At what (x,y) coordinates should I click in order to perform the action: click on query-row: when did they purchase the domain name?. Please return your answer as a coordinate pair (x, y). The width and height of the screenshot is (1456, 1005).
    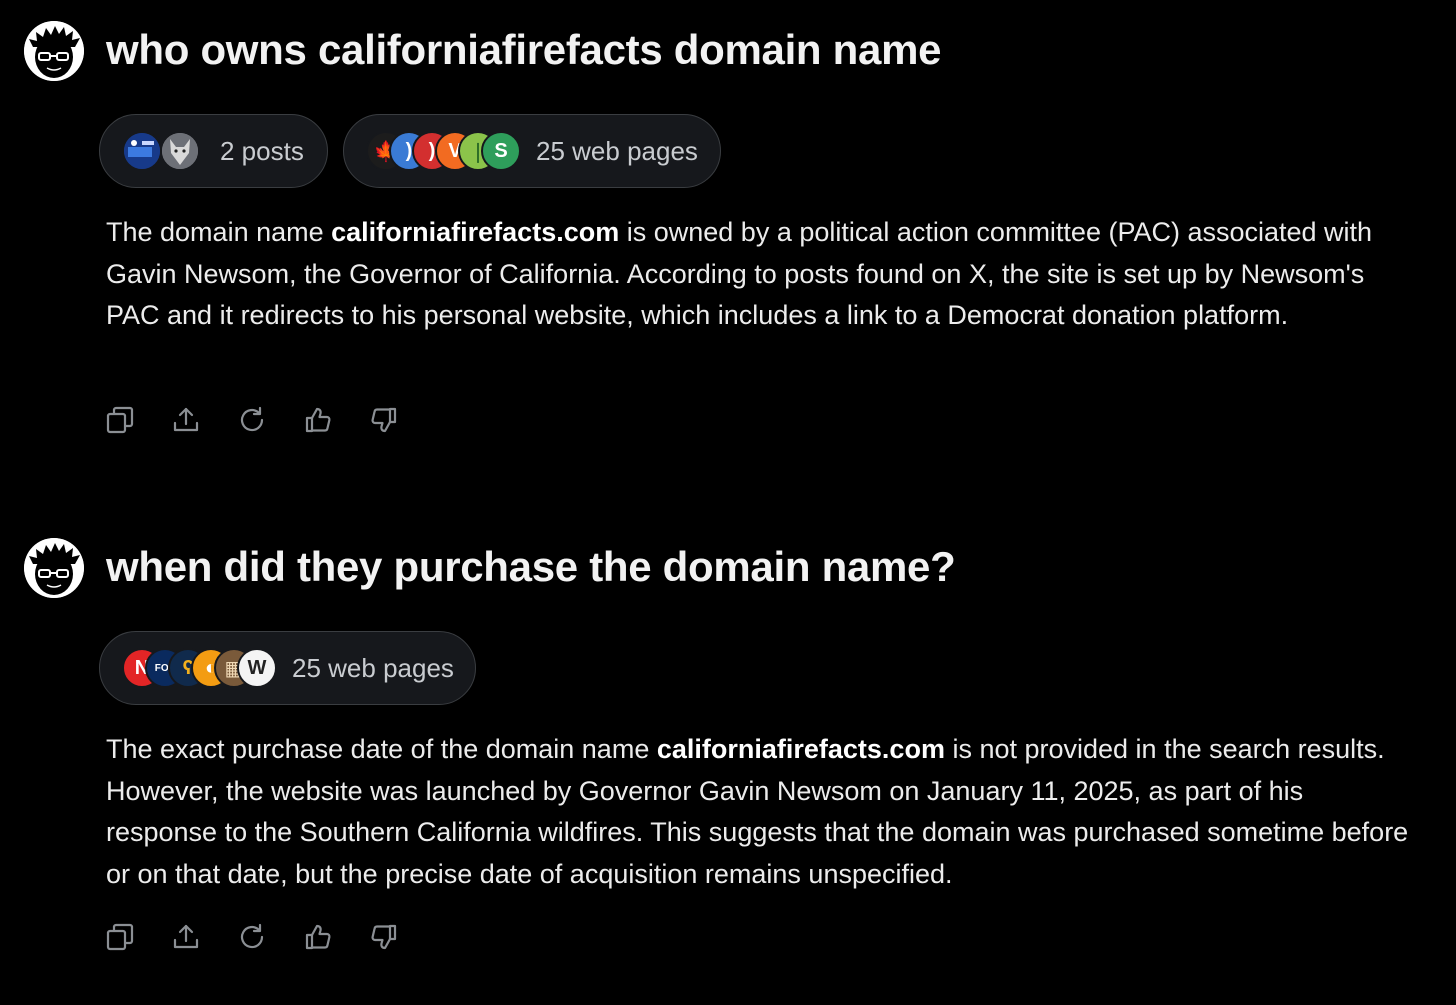
    Looking at the image, I should click on (728, 568).